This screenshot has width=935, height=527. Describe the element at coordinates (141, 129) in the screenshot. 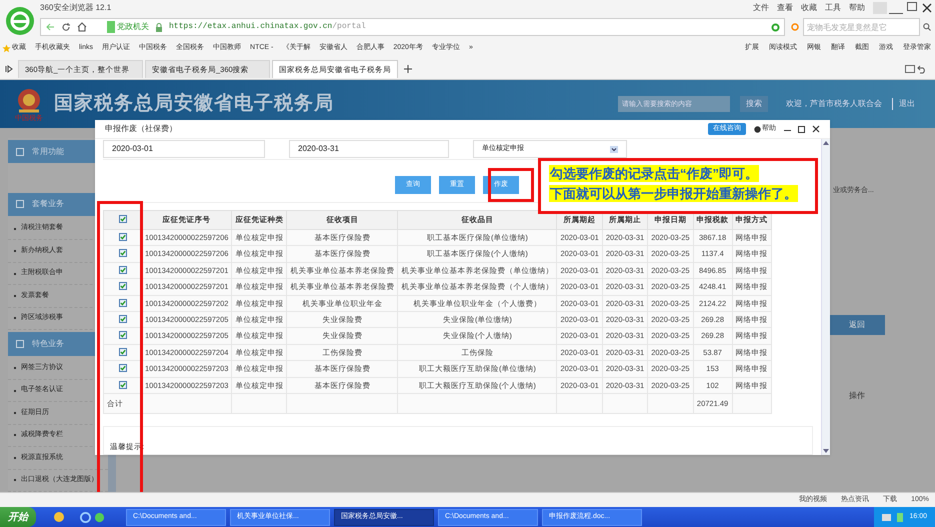

I see `dialog-title: 申报作废（社保费）` at that location.